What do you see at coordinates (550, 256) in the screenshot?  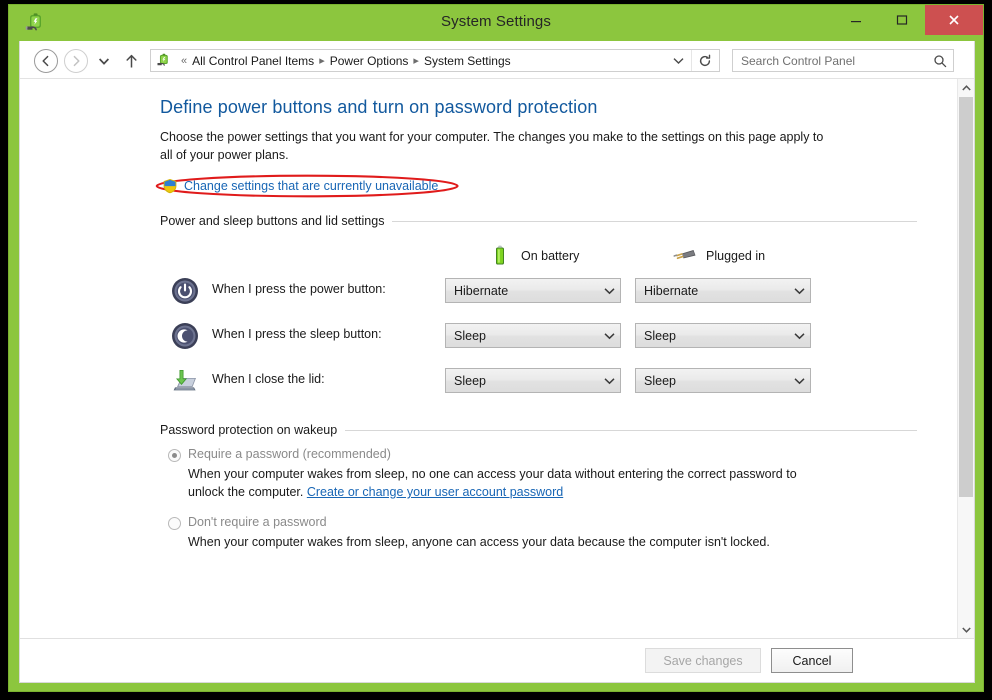 I see `column-header-on-battery-label: On battery` at bounding box center [550, 256].